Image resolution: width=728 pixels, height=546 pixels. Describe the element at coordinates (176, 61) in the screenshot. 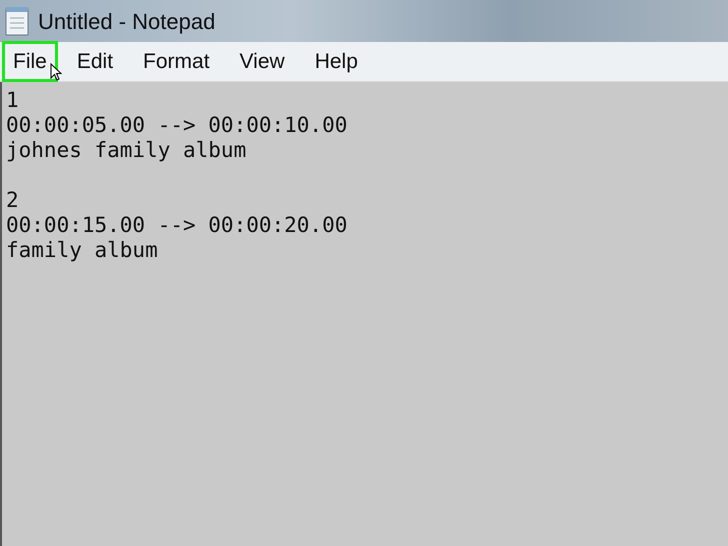

I see `menu-item: Format` at that location.